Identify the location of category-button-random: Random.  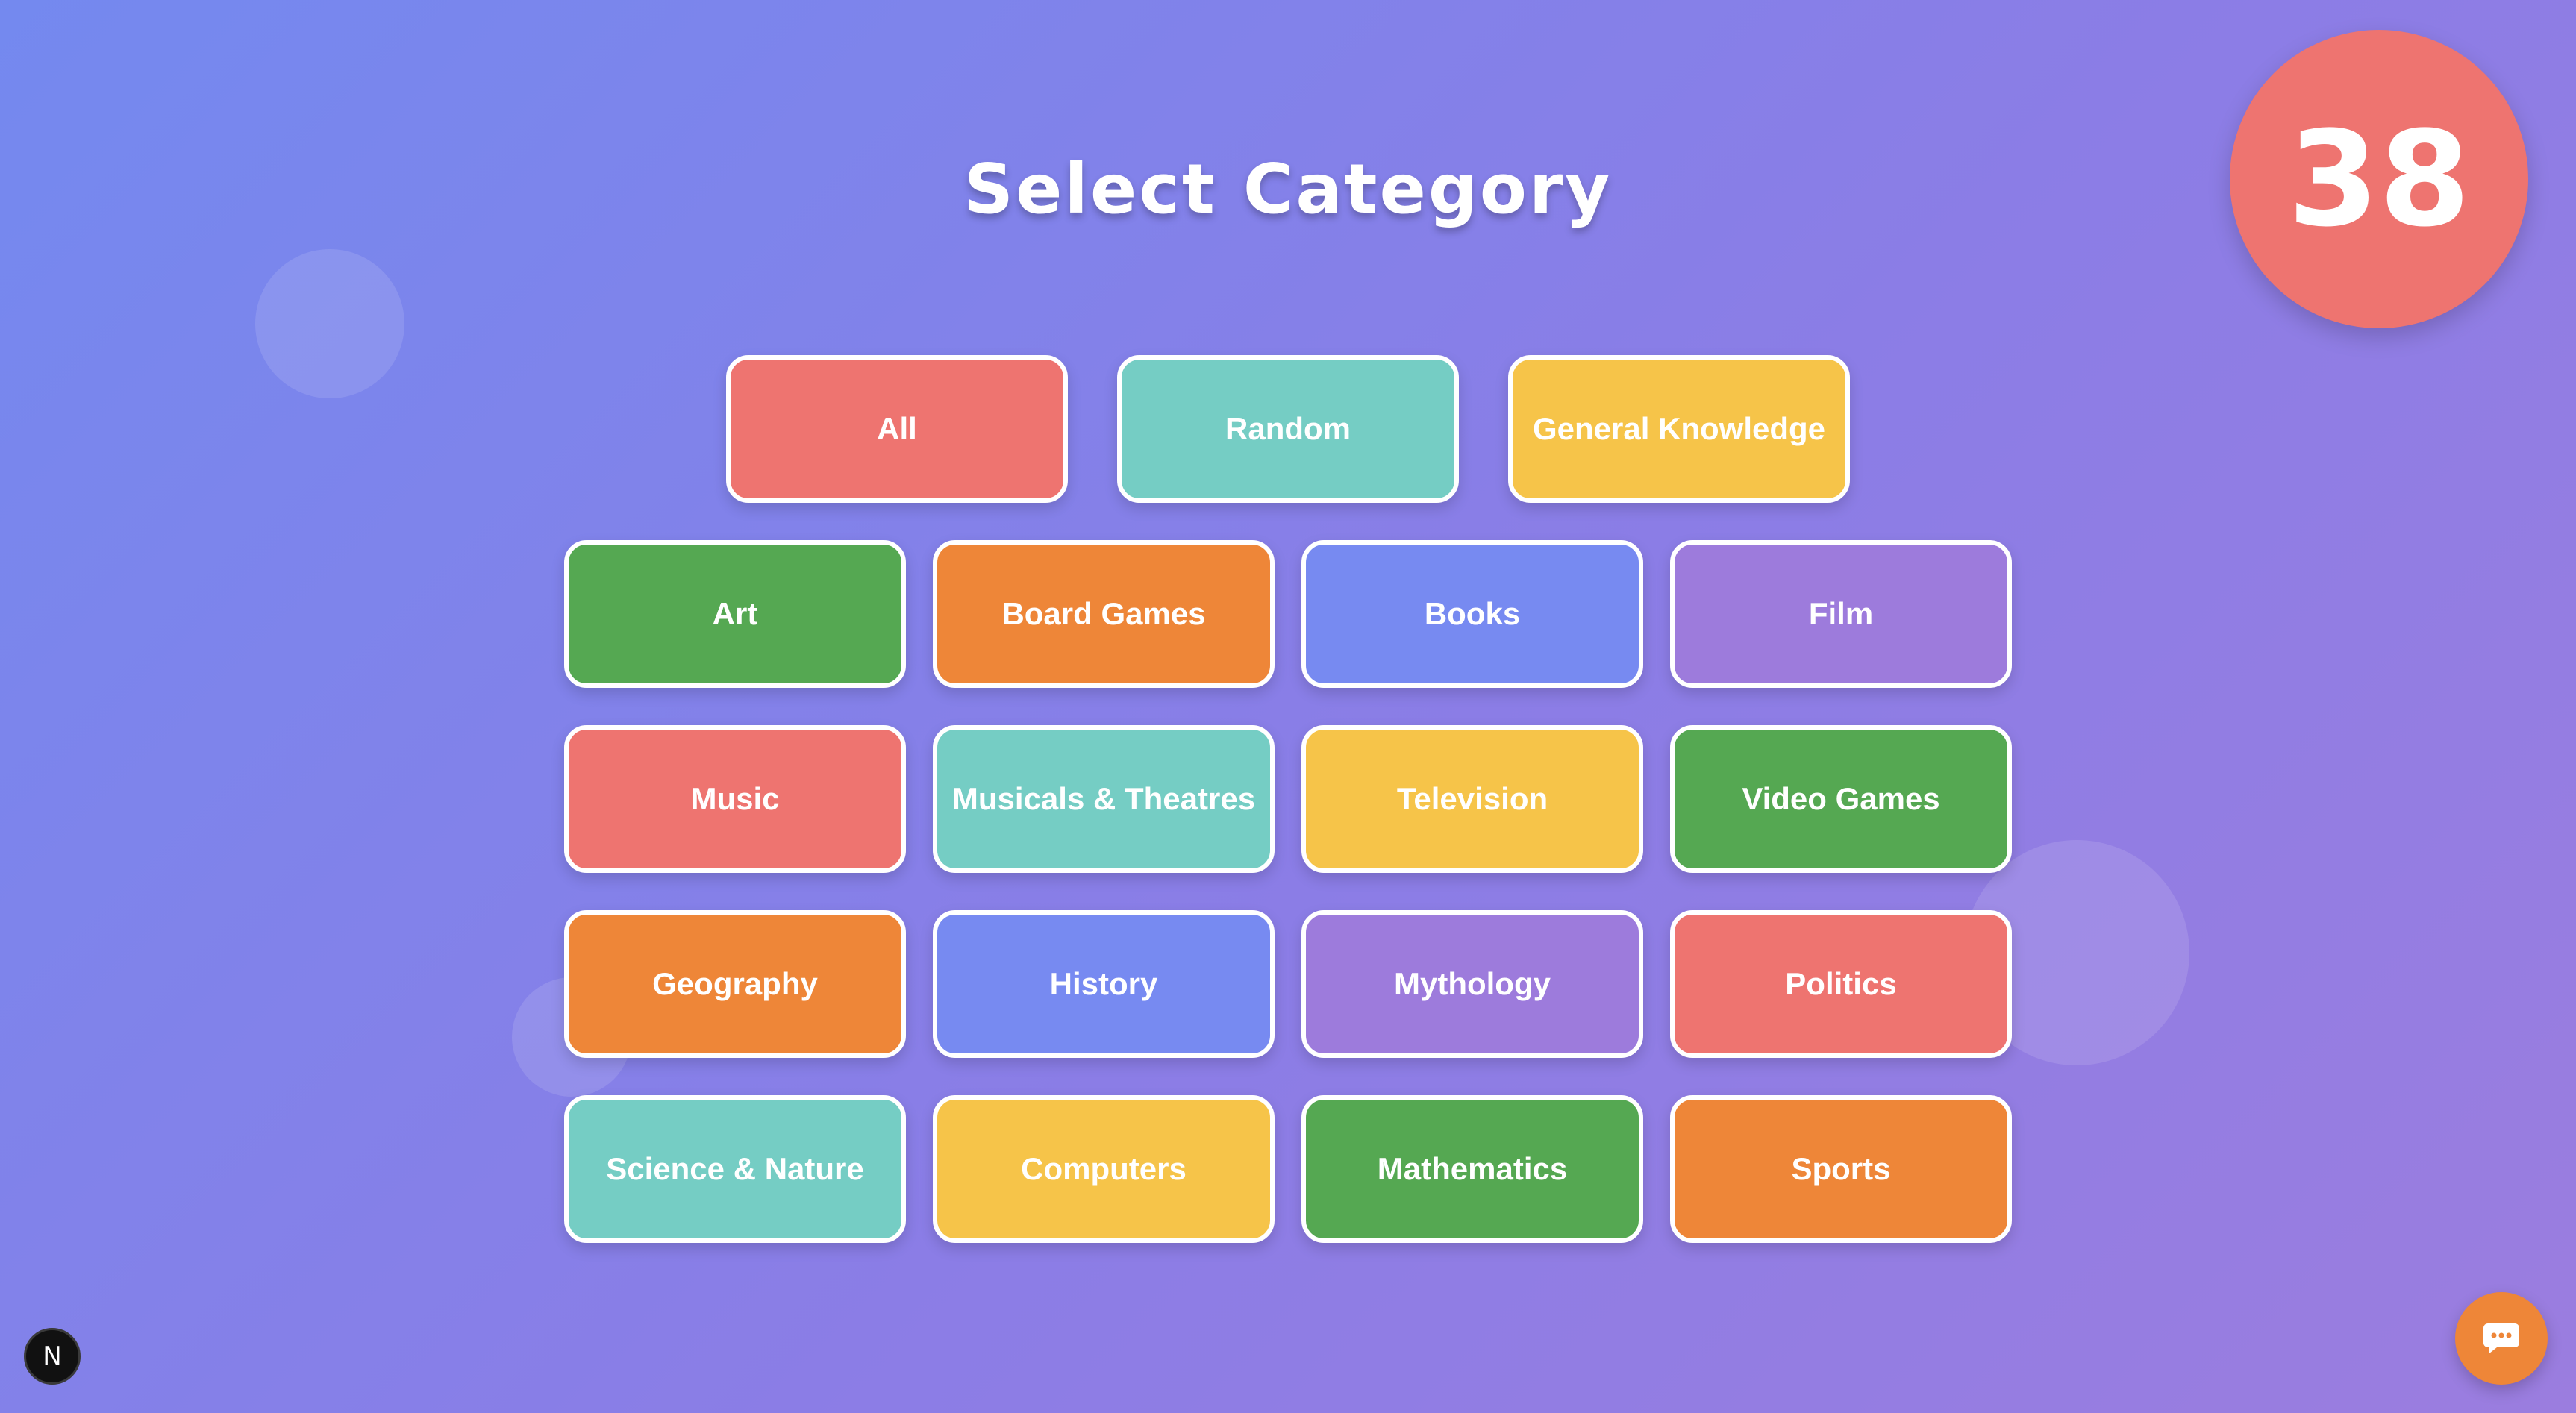
(1288, 429).